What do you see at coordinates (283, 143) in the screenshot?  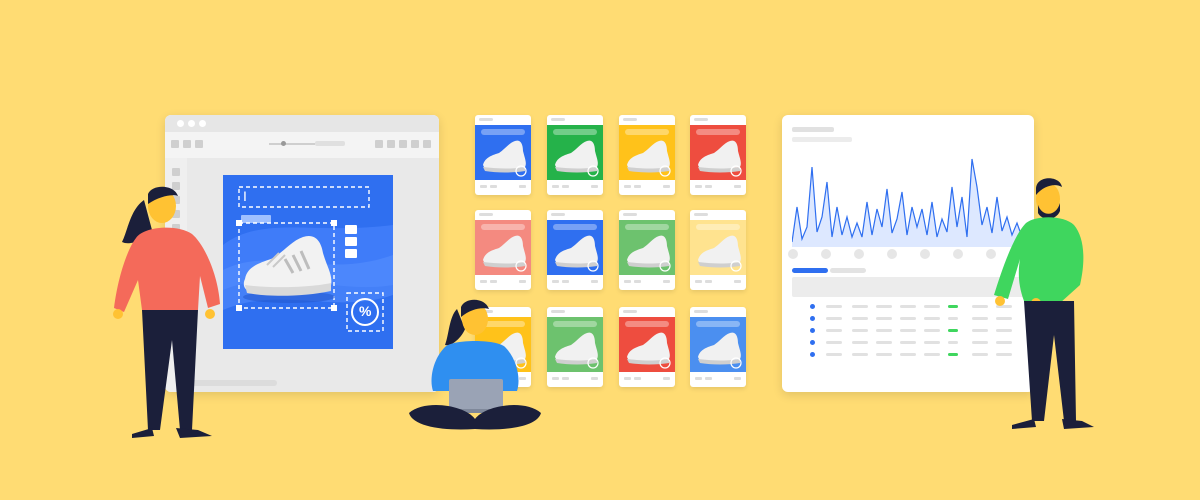 I see `zoom-slider-handle` at bounding box center [283, 143].